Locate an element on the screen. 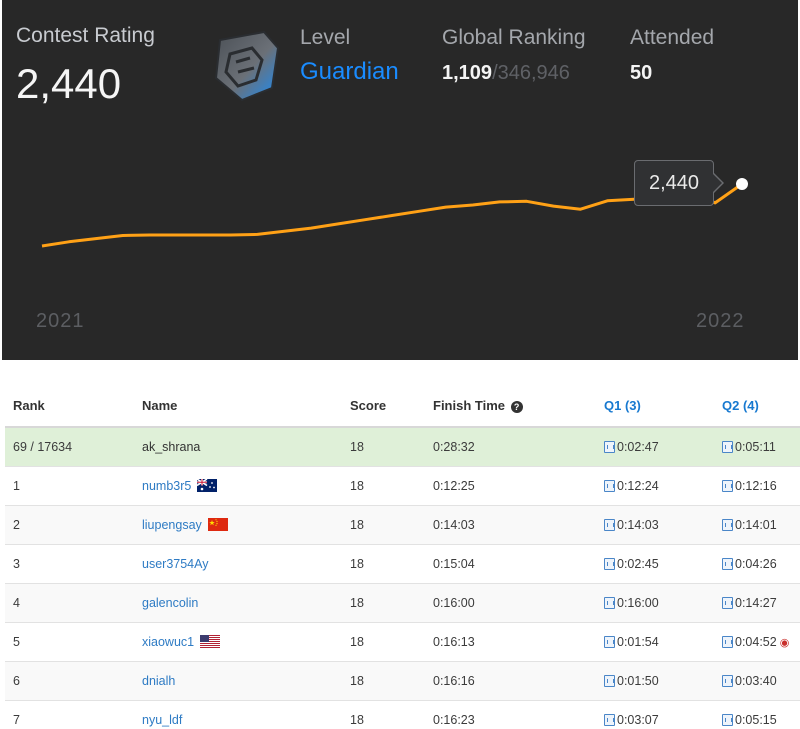 The height and width of the screenshot is (729, 800). attended-value: 50 is located at coordinates (641, 73).